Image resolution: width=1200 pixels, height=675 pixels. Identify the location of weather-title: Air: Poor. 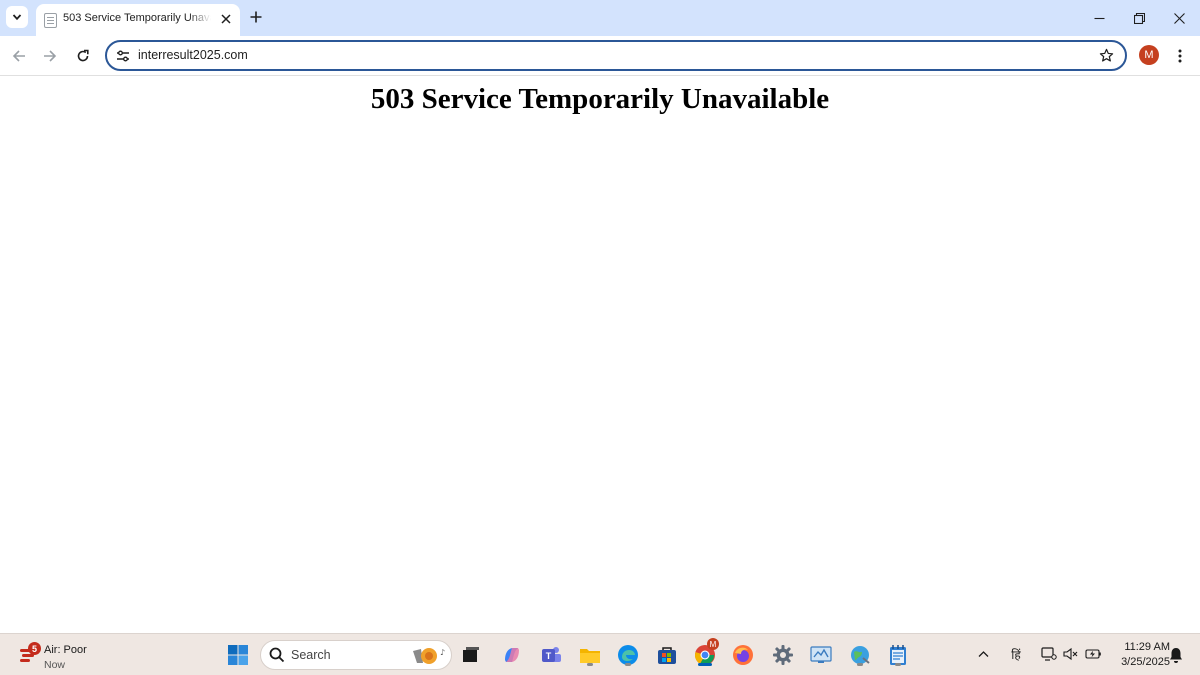
(65, 650).